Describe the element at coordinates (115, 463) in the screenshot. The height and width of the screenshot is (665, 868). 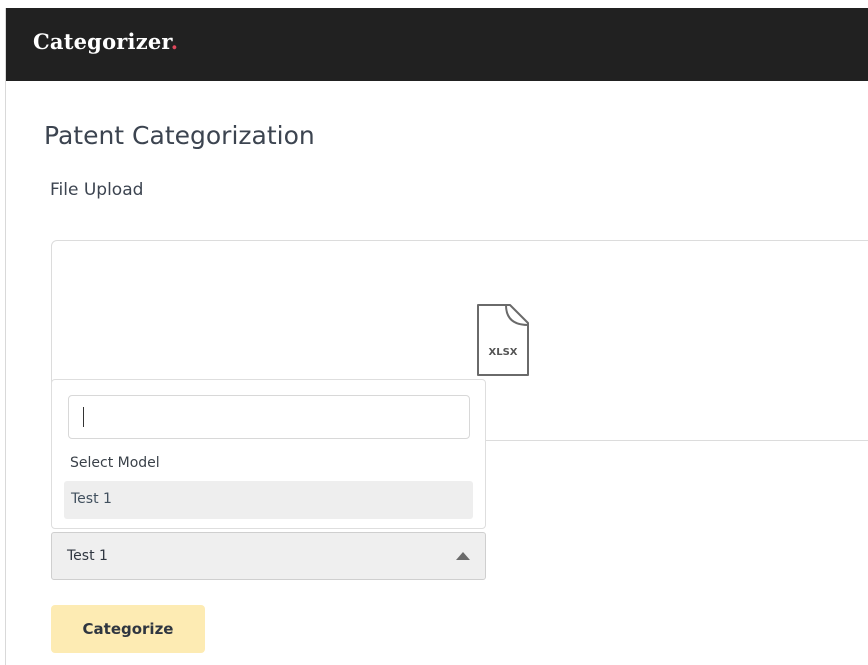
I see `option-group-header: Select Model` at that location.